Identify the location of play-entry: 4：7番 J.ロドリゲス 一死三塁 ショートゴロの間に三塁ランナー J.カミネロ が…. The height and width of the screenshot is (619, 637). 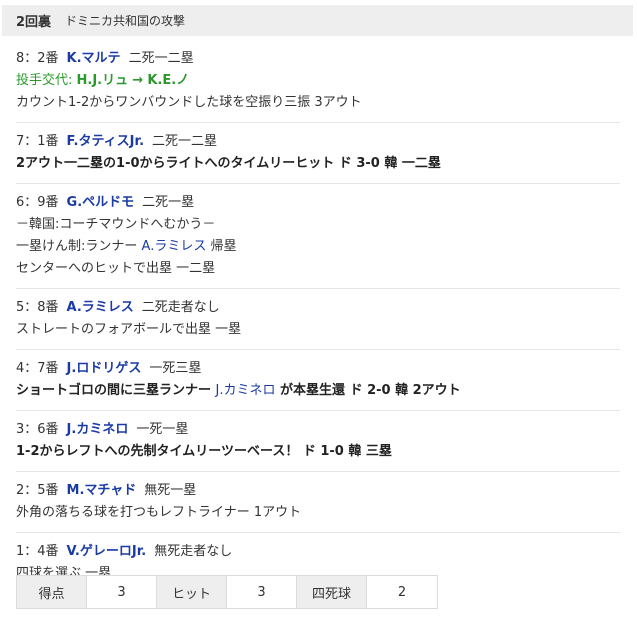
(318, 380).